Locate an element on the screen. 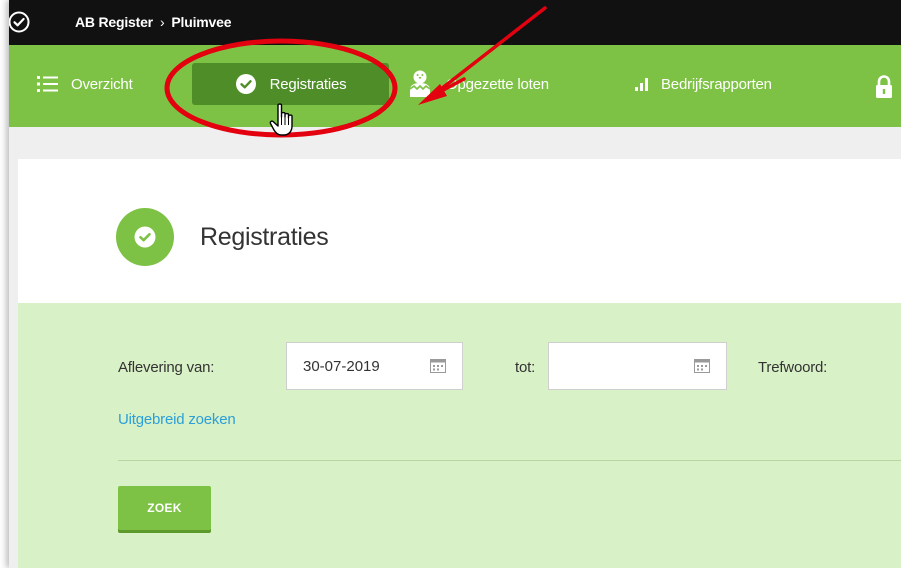 This screenshot has width=901, height=568. lock-icon is located at coordinates (884, 87).